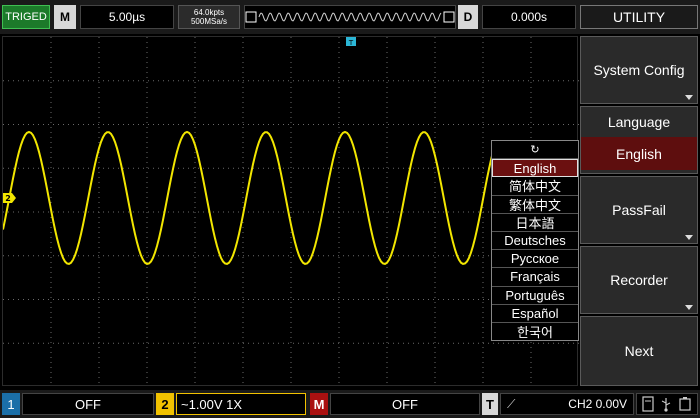 The image size is (700, 418). Describe the element at coordinates (26, 17) in the screenshot. I see `trigger-status: TRIGED` at that location.